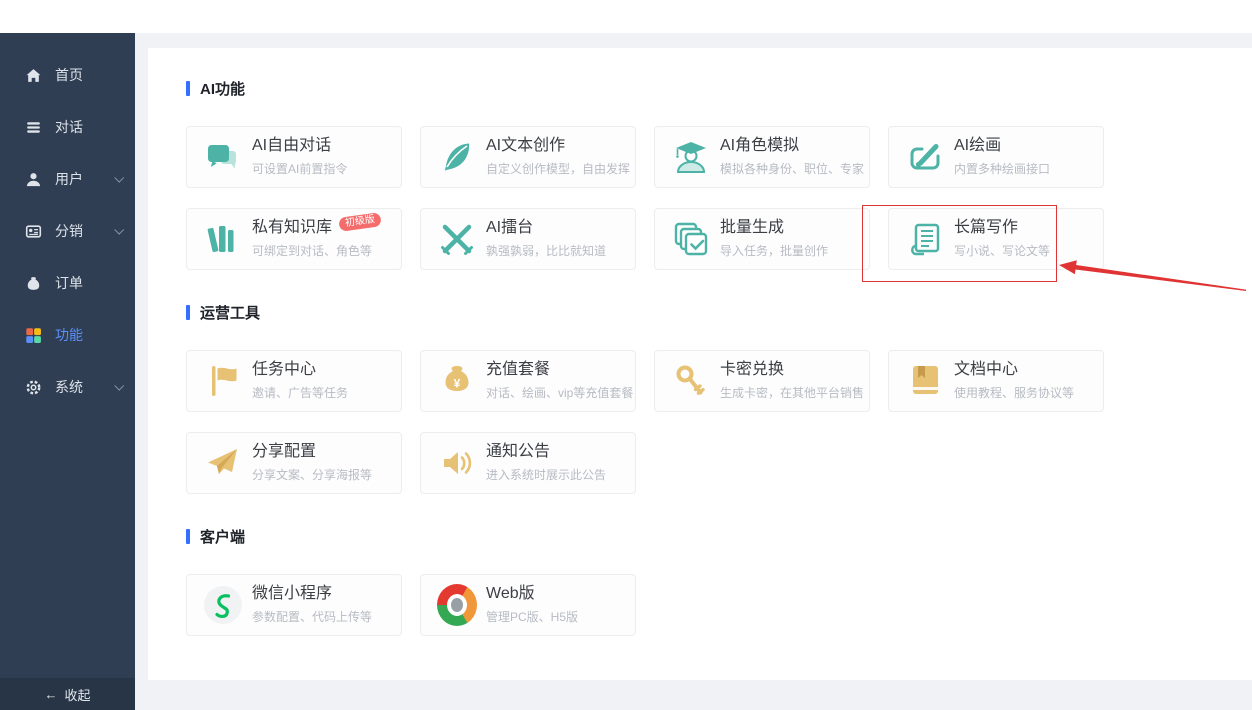 Image resolution: width=1252 pixels, height=710 pixels. I want to click on card-title: 微信小程序, so click(292, 593).